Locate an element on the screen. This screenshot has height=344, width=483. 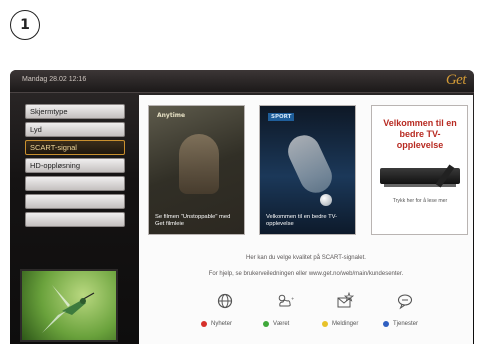
set-top-box-base is located at coordinates (420, 185).